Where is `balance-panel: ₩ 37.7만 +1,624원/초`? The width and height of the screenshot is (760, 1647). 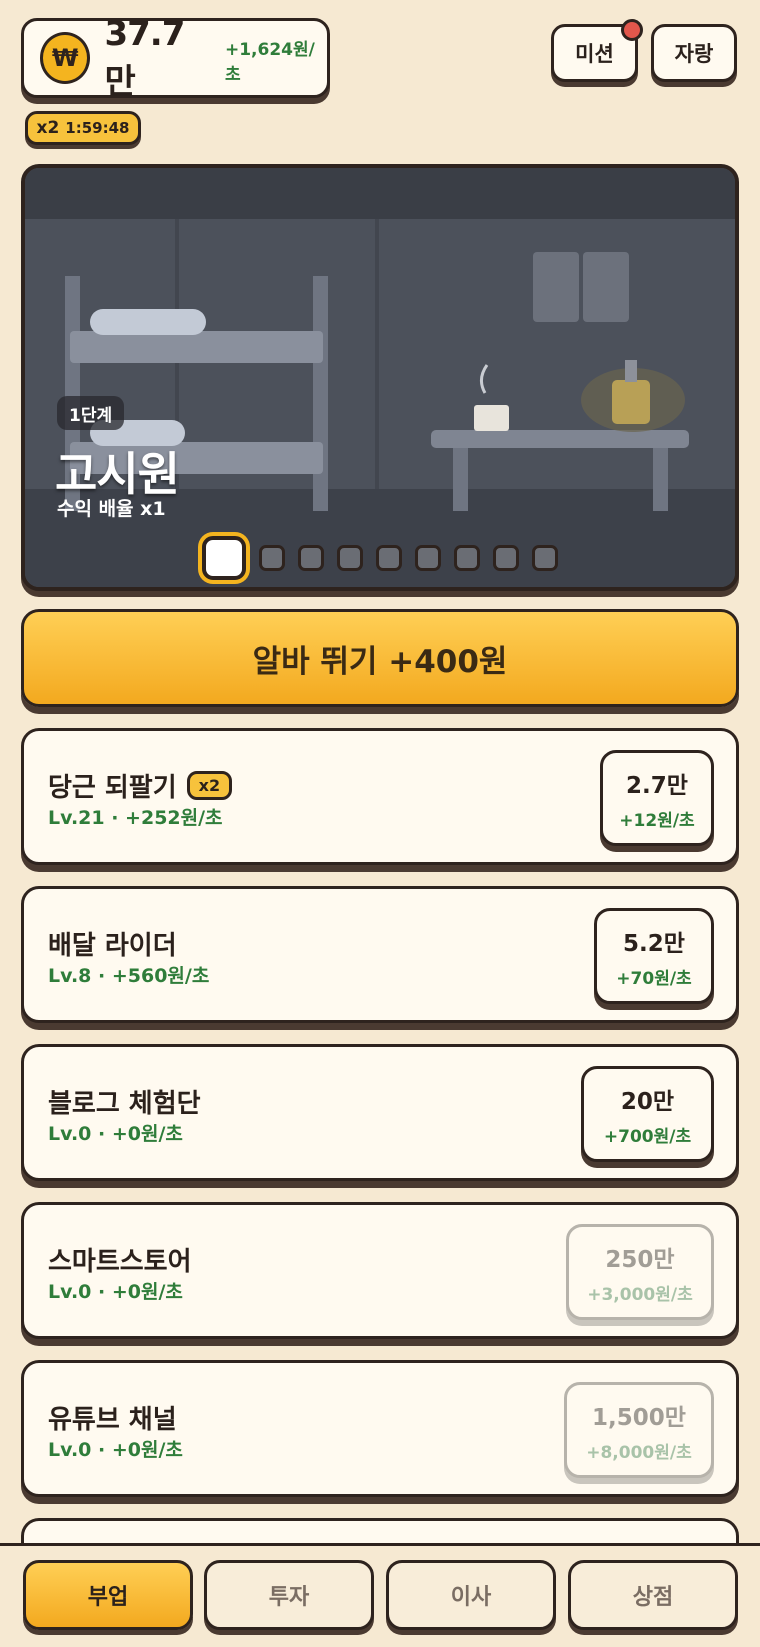
balance-panel: ₩ 37.7만 +1,624원/초 is located at coordinates (175, 58).